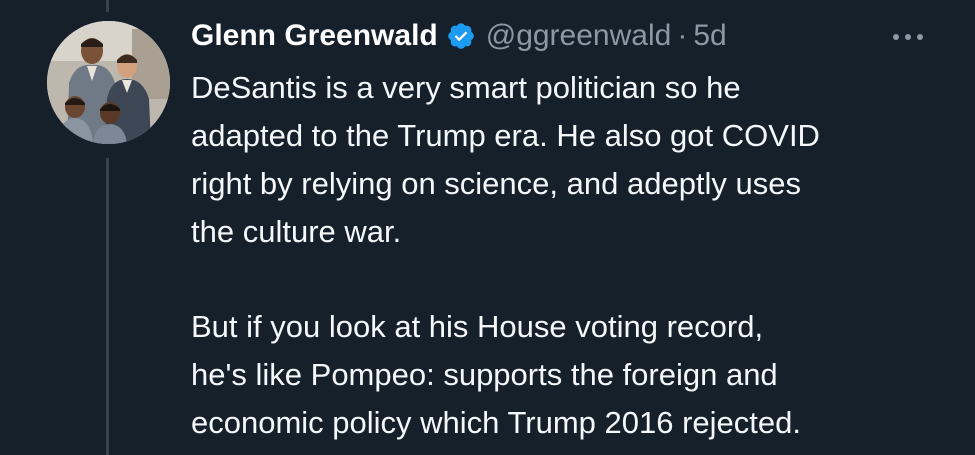 This screenshot has width=975, height=455. I want to click on tweet-timestamp: 5d, so click(709, 36).